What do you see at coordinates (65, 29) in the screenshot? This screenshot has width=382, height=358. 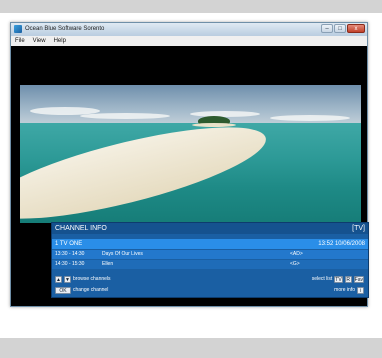 I see `window-title: Ocean Blue Software Sorento` at bounding box center [65, 29].